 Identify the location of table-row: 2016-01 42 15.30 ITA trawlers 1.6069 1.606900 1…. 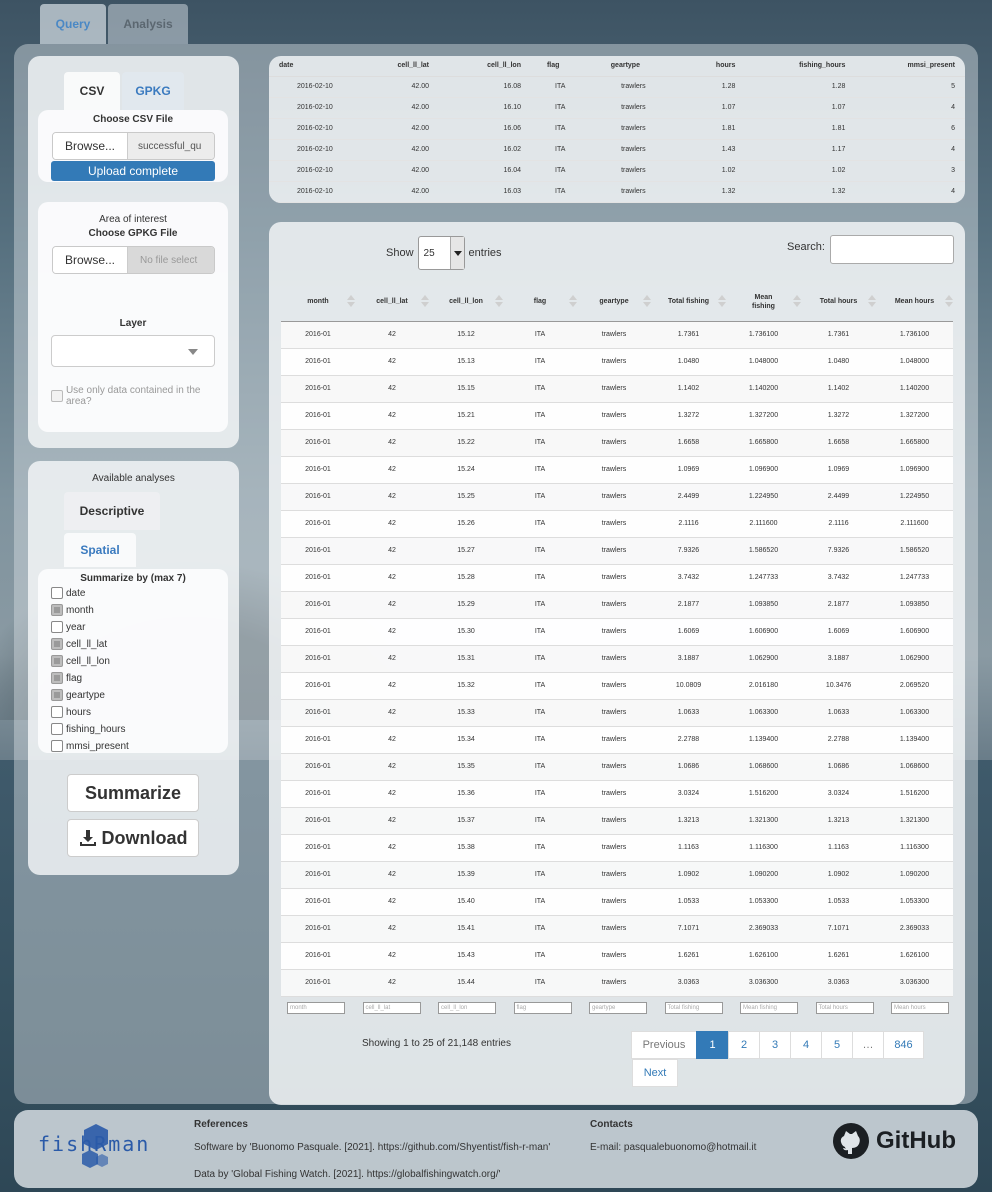
(617, 632).